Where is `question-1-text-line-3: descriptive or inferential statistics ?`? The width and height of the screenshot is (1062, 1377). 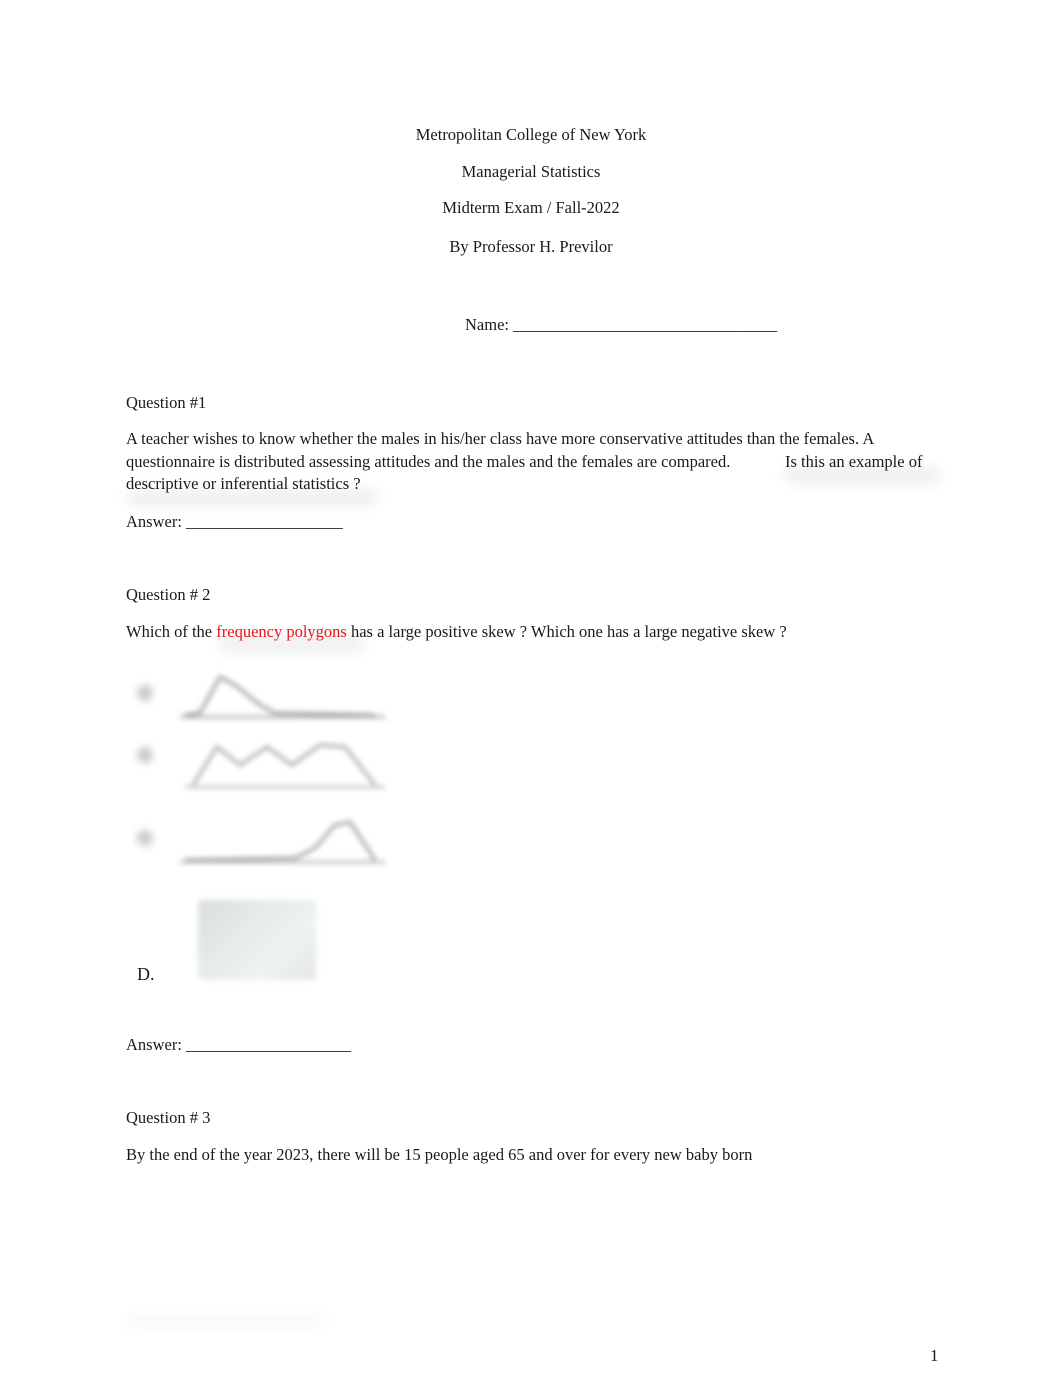
question-1-text-line-3: descriptive or inferential statistics ? is located at coordinates (243, 483).